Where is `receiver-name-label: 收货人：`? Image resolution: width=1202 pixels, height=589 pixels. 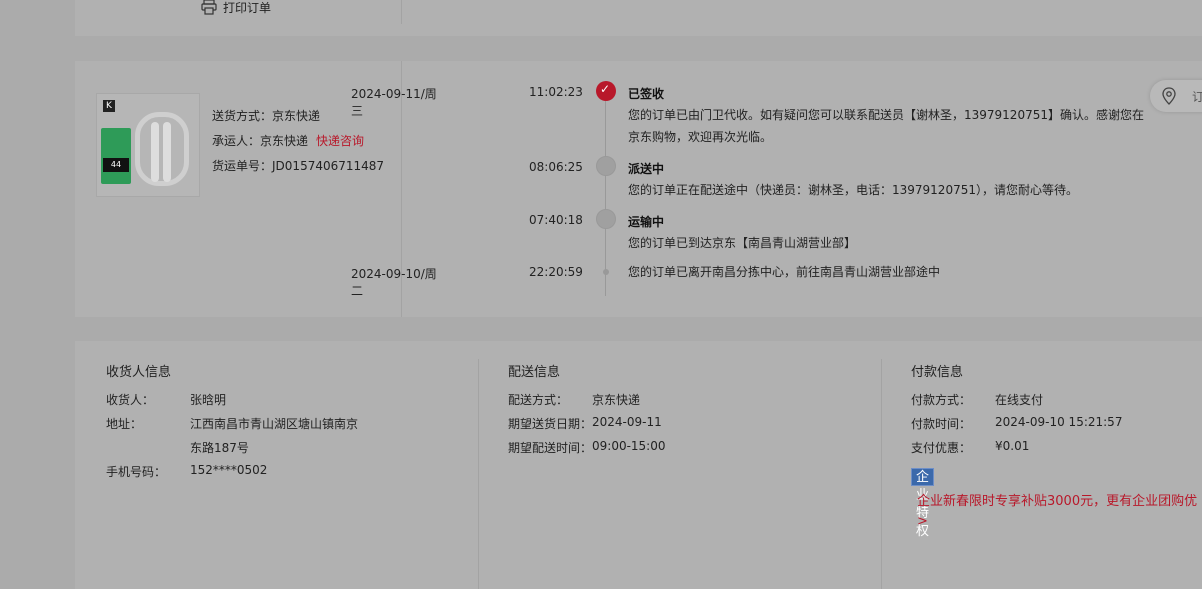 receiver-name-label: 收货人： is located at coordinates (130, 400).